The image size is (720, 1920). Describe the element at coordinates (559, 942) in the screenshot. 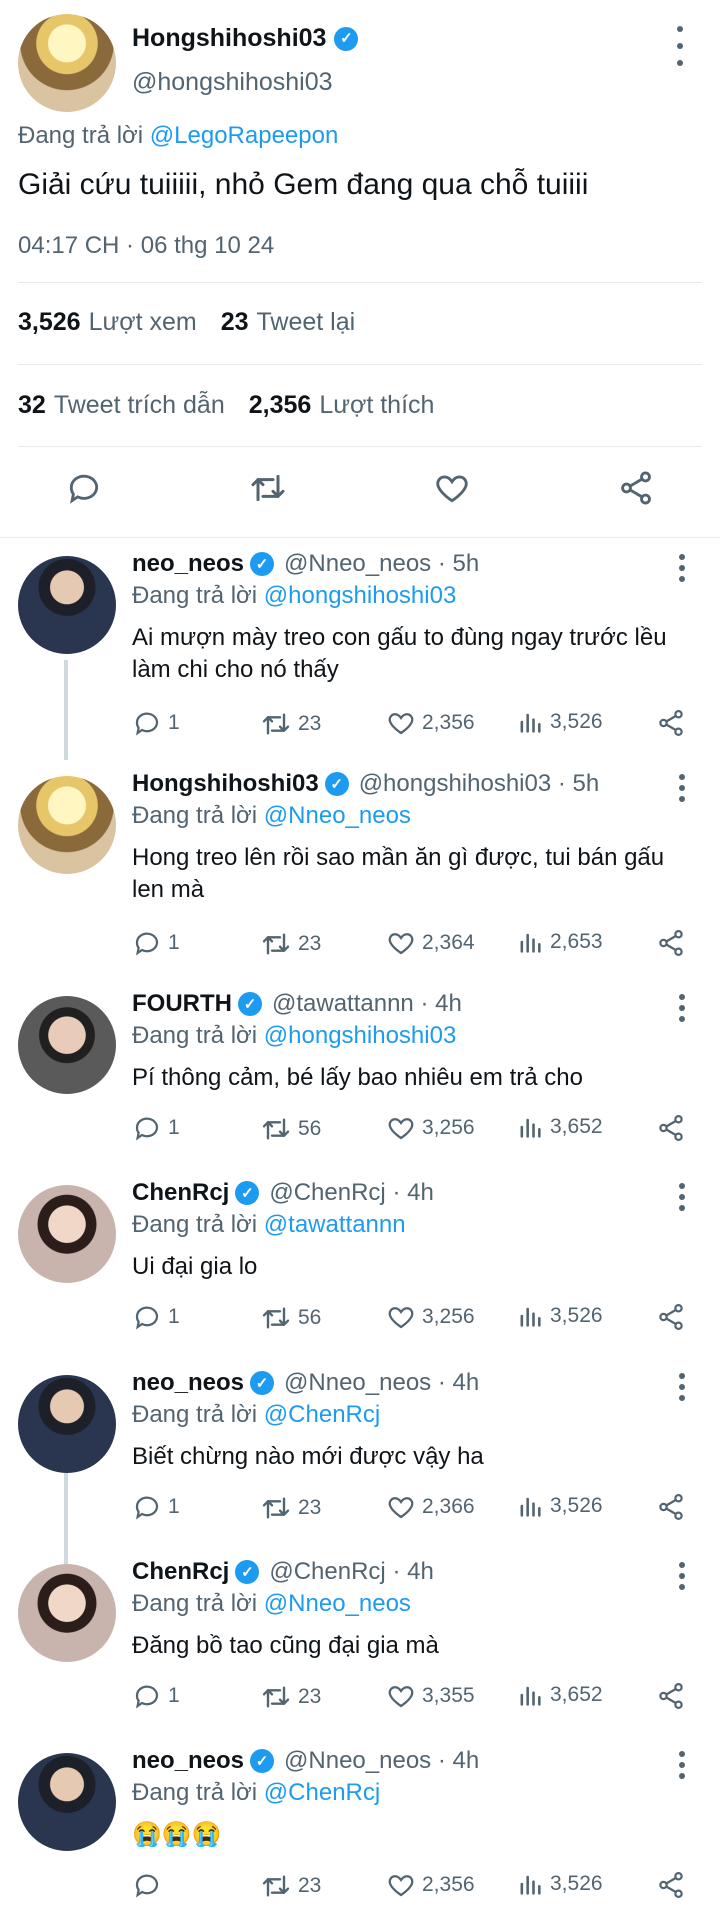

I see `view-count: 2,653` at that location.